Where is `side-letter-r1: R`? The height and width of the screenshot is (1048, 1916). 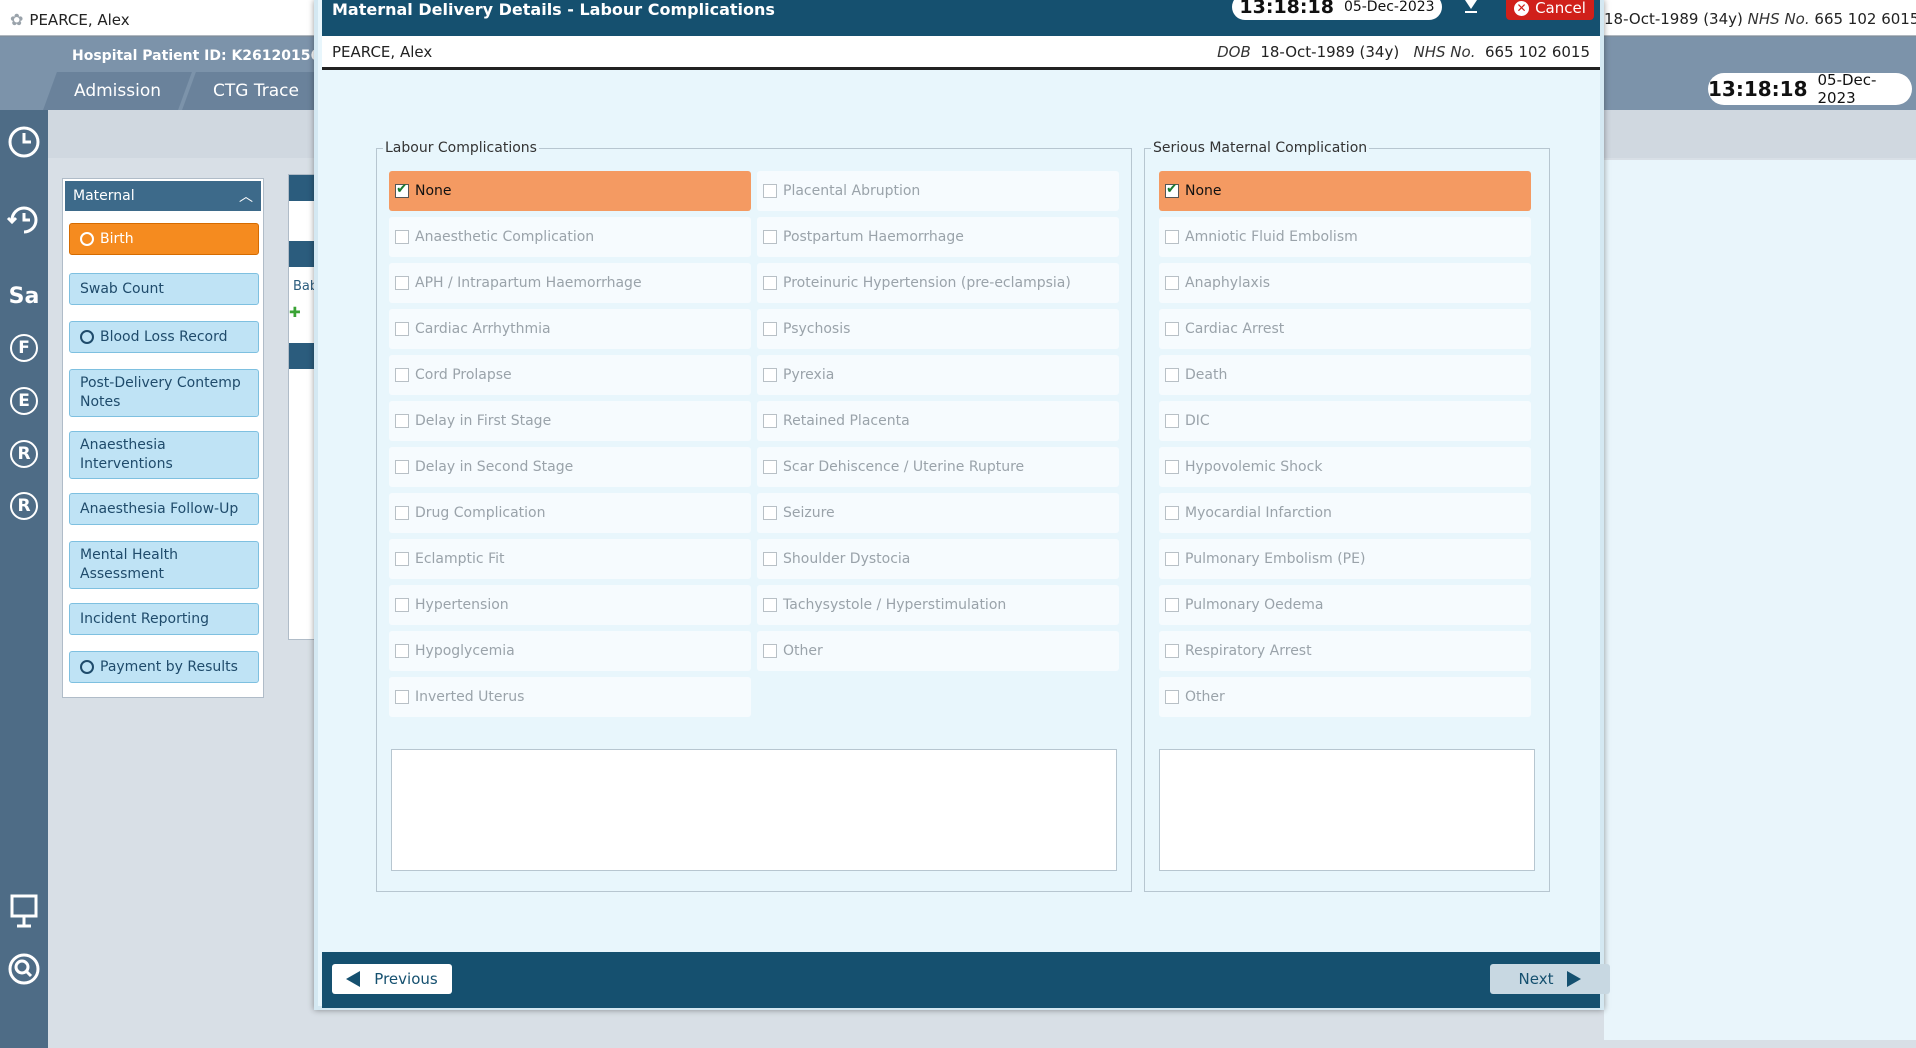
side-letter-r1: R is located at coordinates (24, 454).